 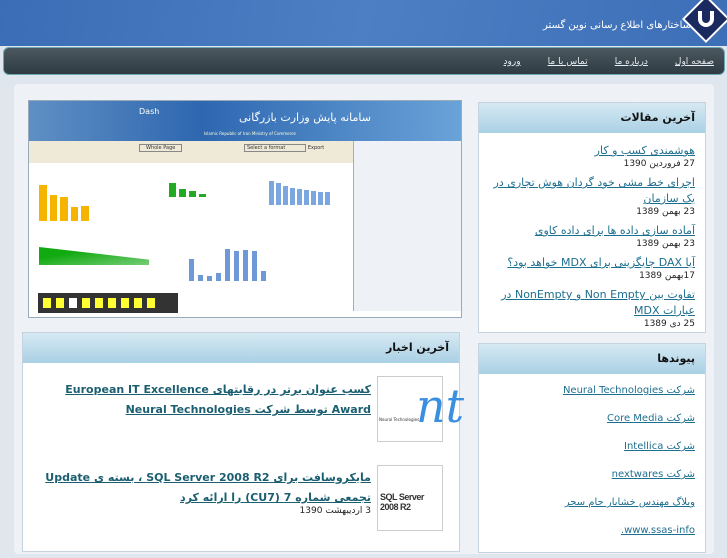 What do you see at coordinates (667, 276) in the screenshot?
I see `article-date: 17بهمن 1389` at bounding box center [667, 276].